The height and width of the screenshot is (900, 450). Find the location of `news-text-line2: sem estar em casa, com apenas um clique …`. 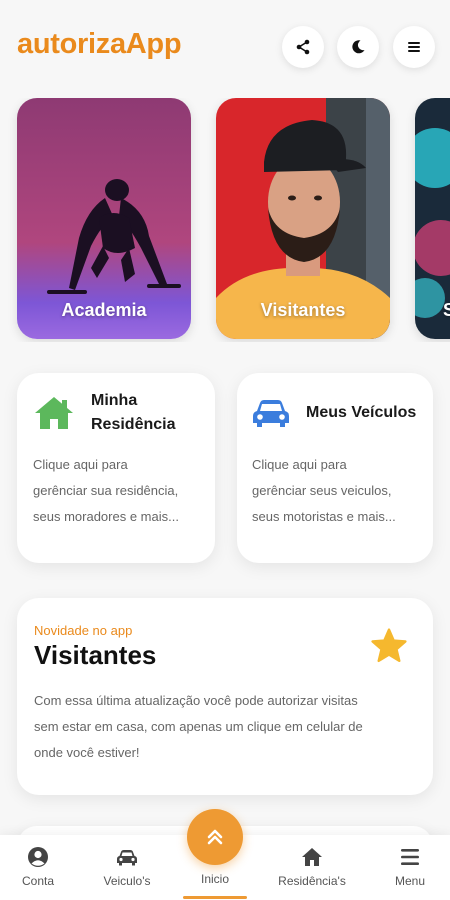

news-text-line2: sem estar em casa, com apenas um clique … is located at coordinates (198, 726).